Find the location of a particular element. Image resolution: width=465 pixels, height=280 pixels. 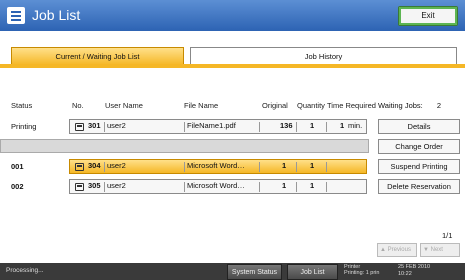

next-button: ▼ Next is located at coordinates (440, 250).